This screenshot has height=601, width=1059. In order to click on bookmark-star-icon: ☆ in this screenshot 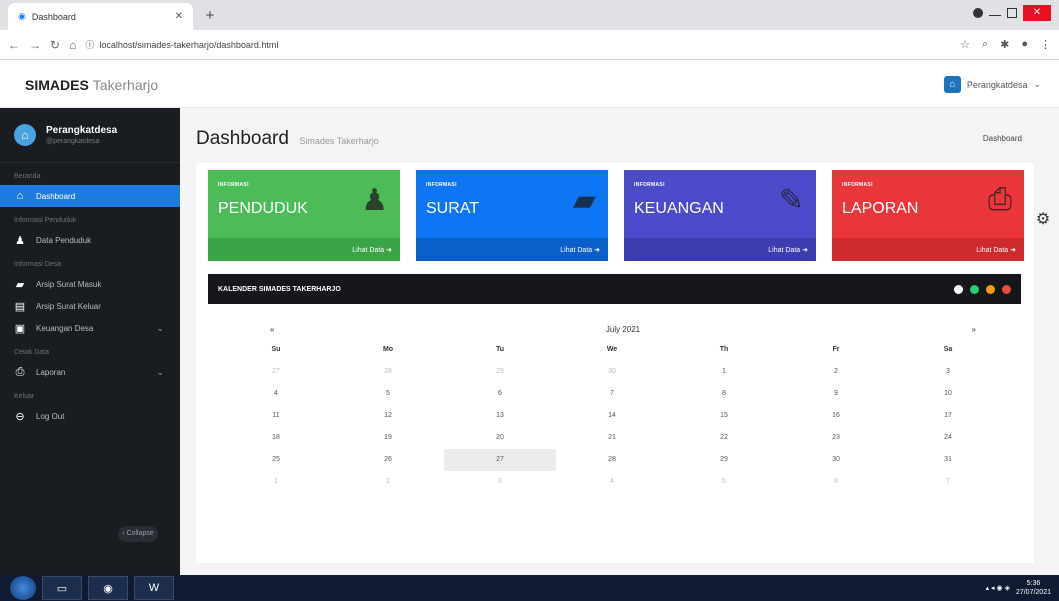, I will do `click(965, 44)`.